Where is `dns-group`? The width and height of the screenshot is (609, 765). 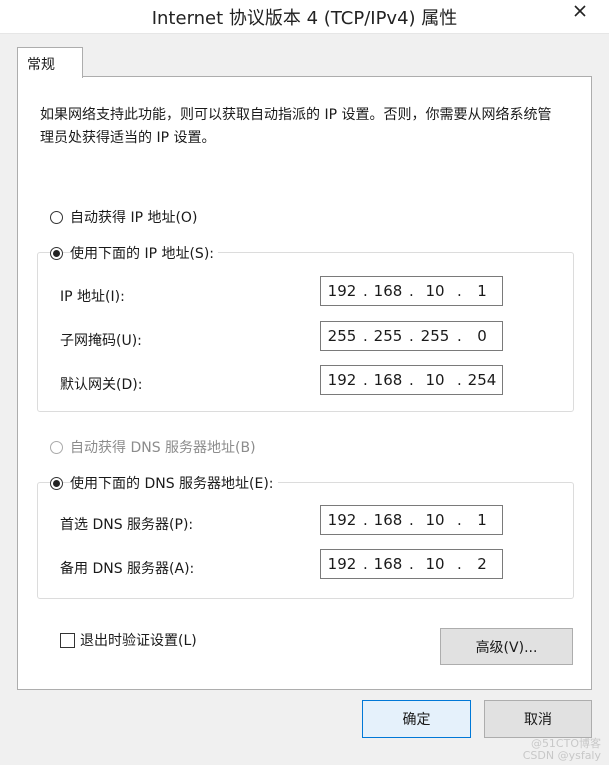 dns-group is located at coordinates (305, 540).